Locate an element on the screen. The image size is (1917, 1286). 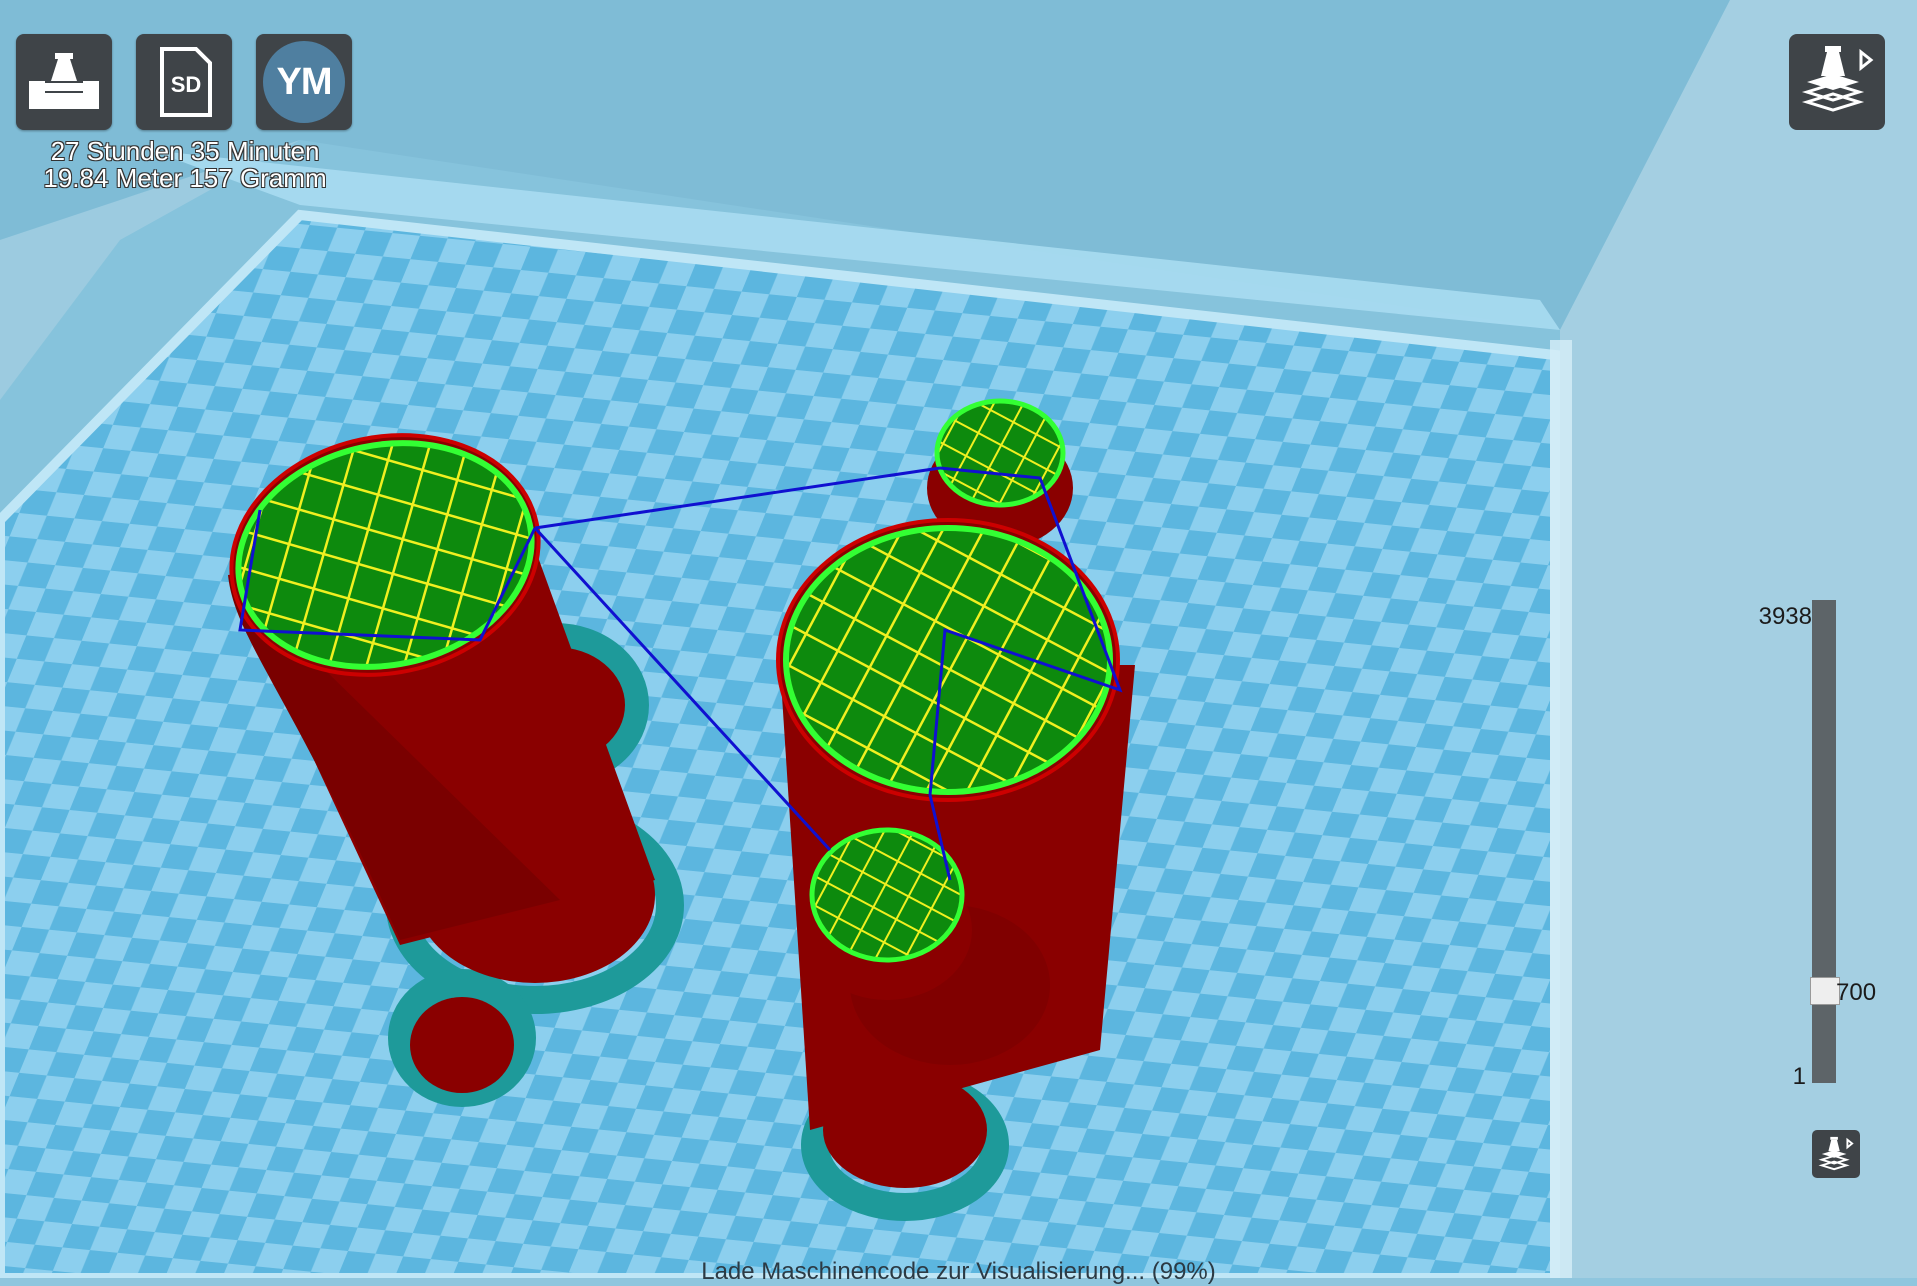
sd-label: SD is located at coordinates (186, 84).